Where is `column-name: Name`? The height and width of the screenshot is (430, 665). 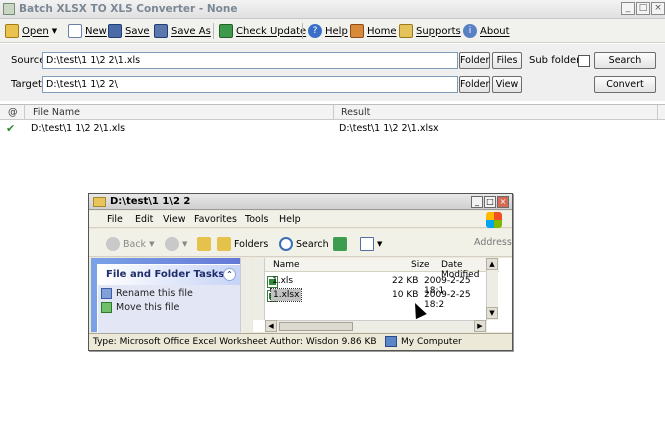 column-name: Name is located at coordinates (286, 265).